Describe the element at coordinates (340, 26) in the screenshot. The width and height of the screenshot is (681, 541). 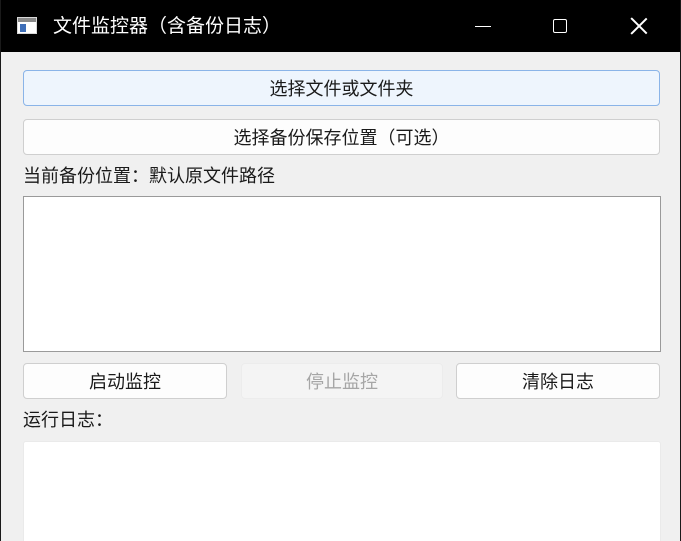
I see `title-bar: 文件监控器（含备份日志）` at that location.